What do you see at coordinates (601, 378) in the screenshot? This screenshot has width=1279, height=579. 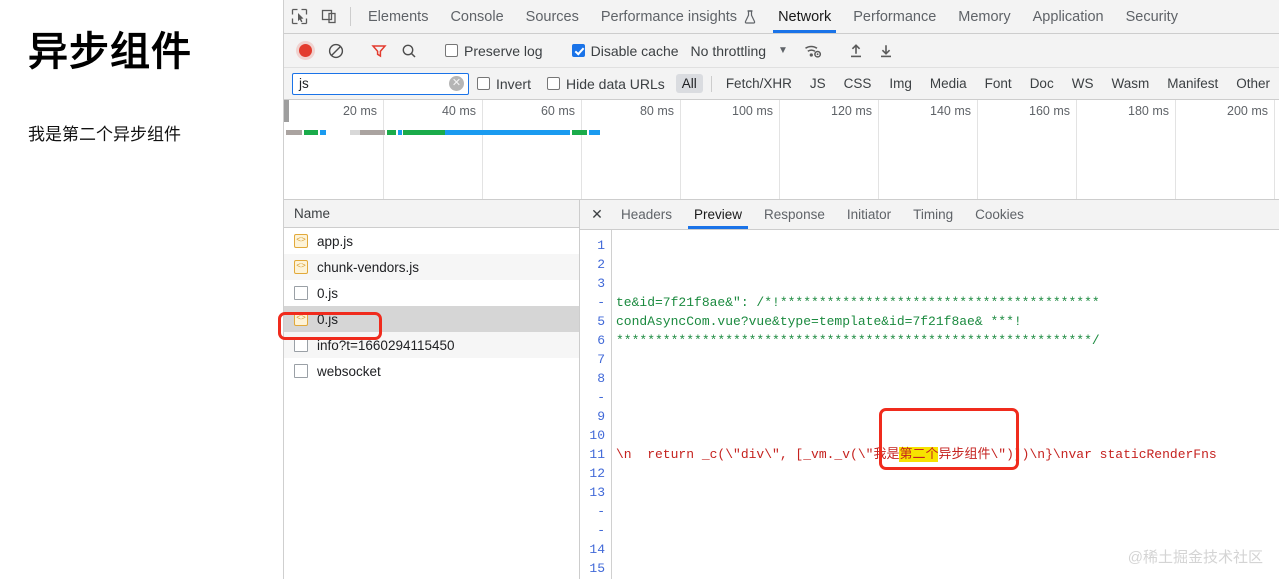 I see `line-number: 8` at bounding box center [601, 378].